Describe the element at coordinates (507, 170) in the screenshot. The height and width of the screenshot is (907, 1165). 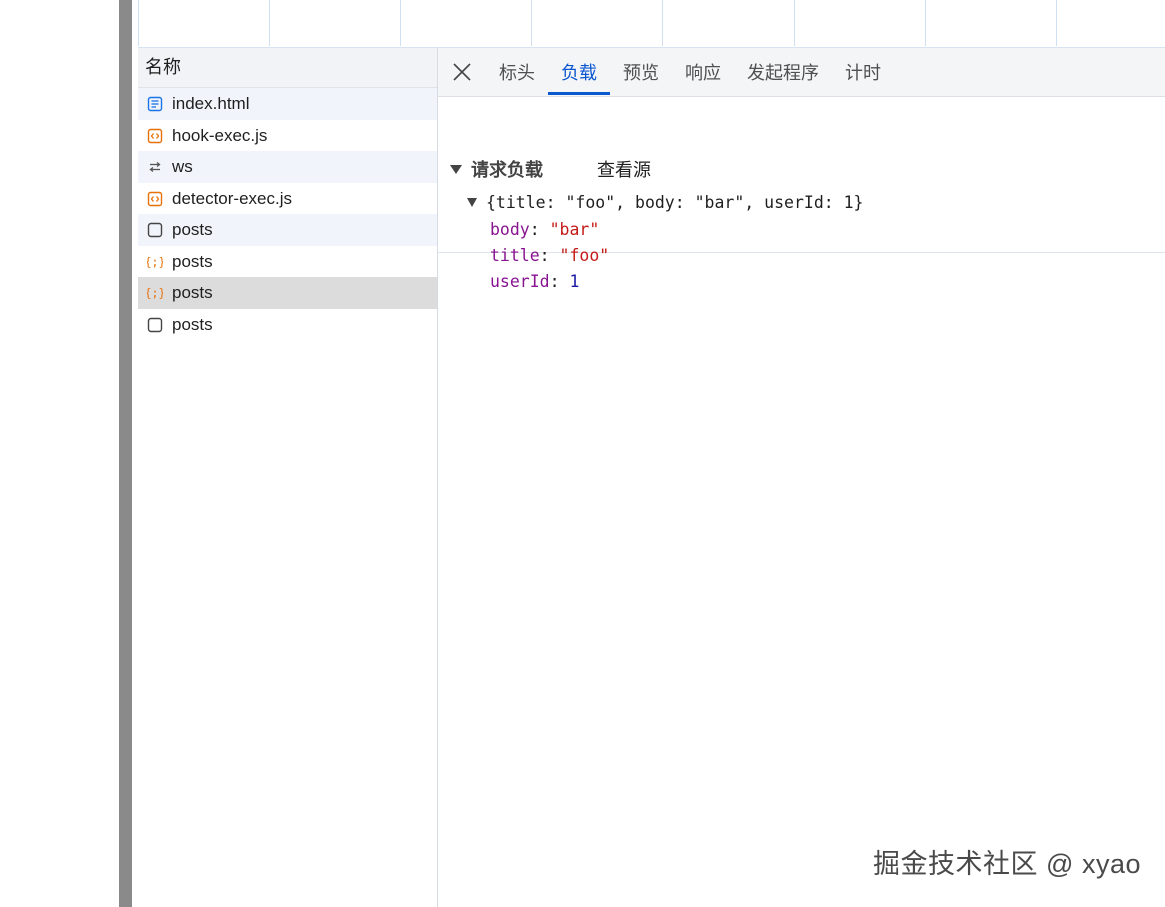
I see `payload-section-title: 请求负载` at that location.